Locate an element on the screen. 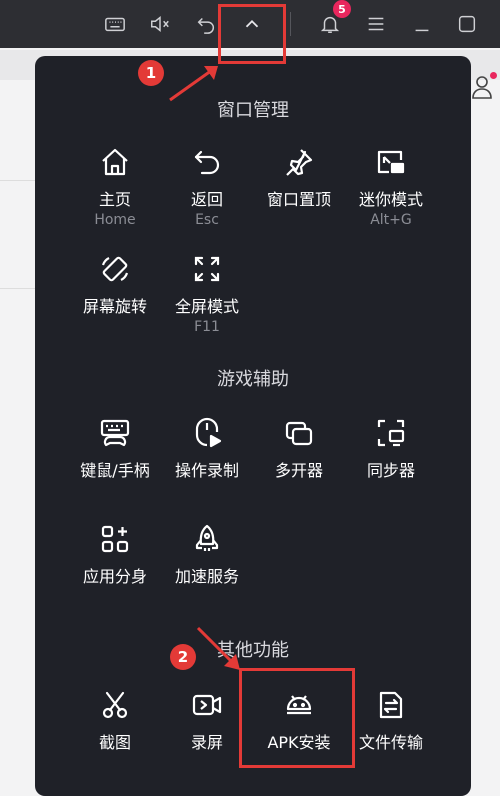 The image size is (500, 796). mute-icon is located at coordinates (160, 24).